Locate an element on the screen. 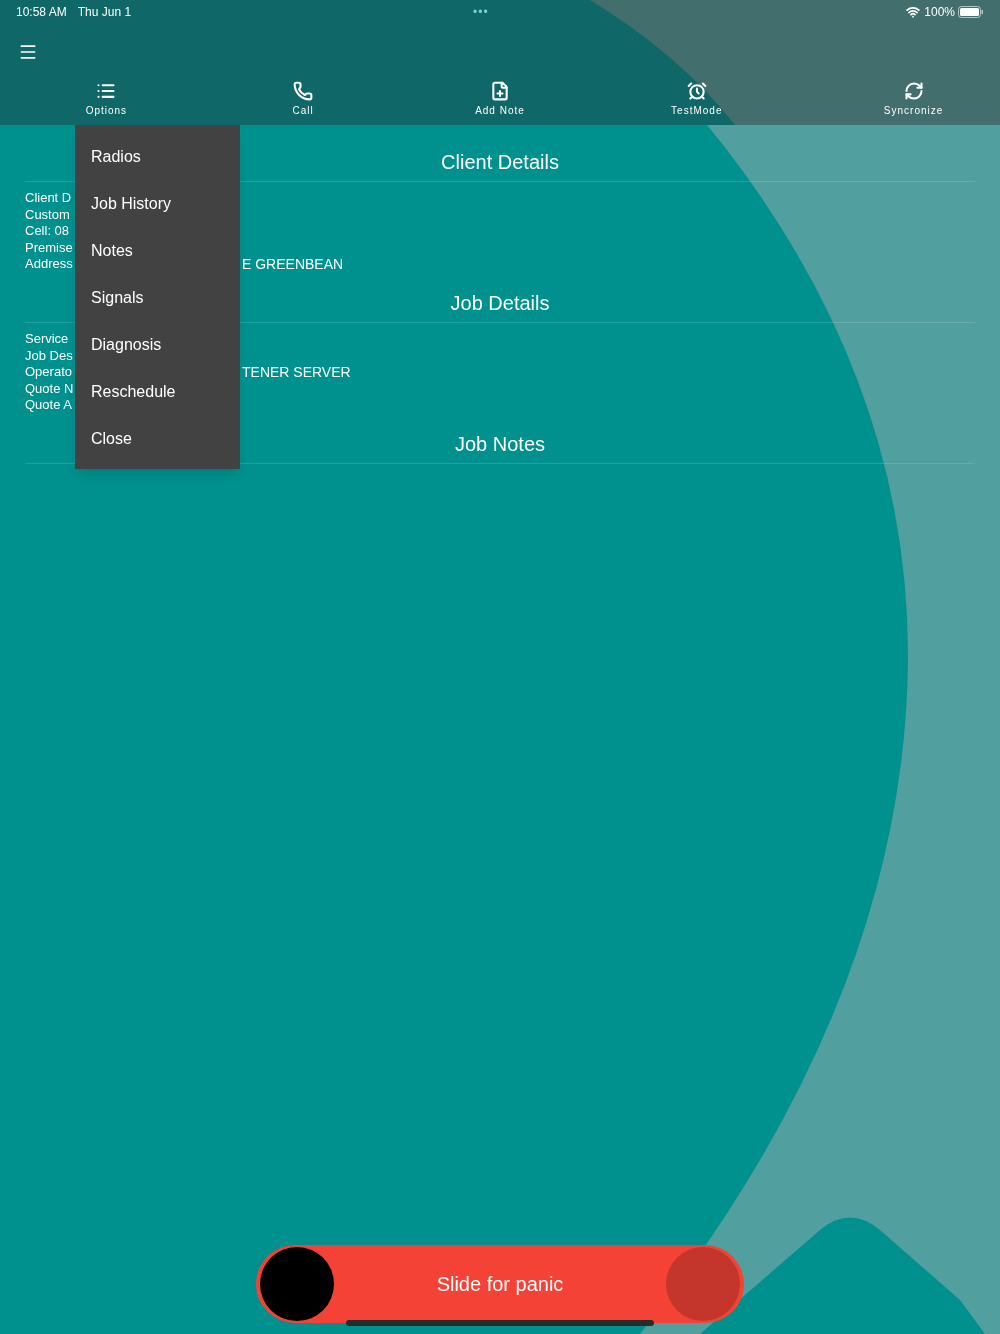 The image size is (1000, 1334). menu-item: Close is located at coordinates (157, 438).